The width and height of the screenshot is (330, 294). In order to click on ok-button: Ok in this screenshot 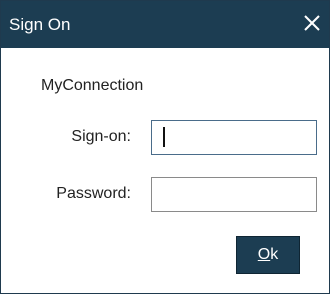, I will do `click(268, 255)`.